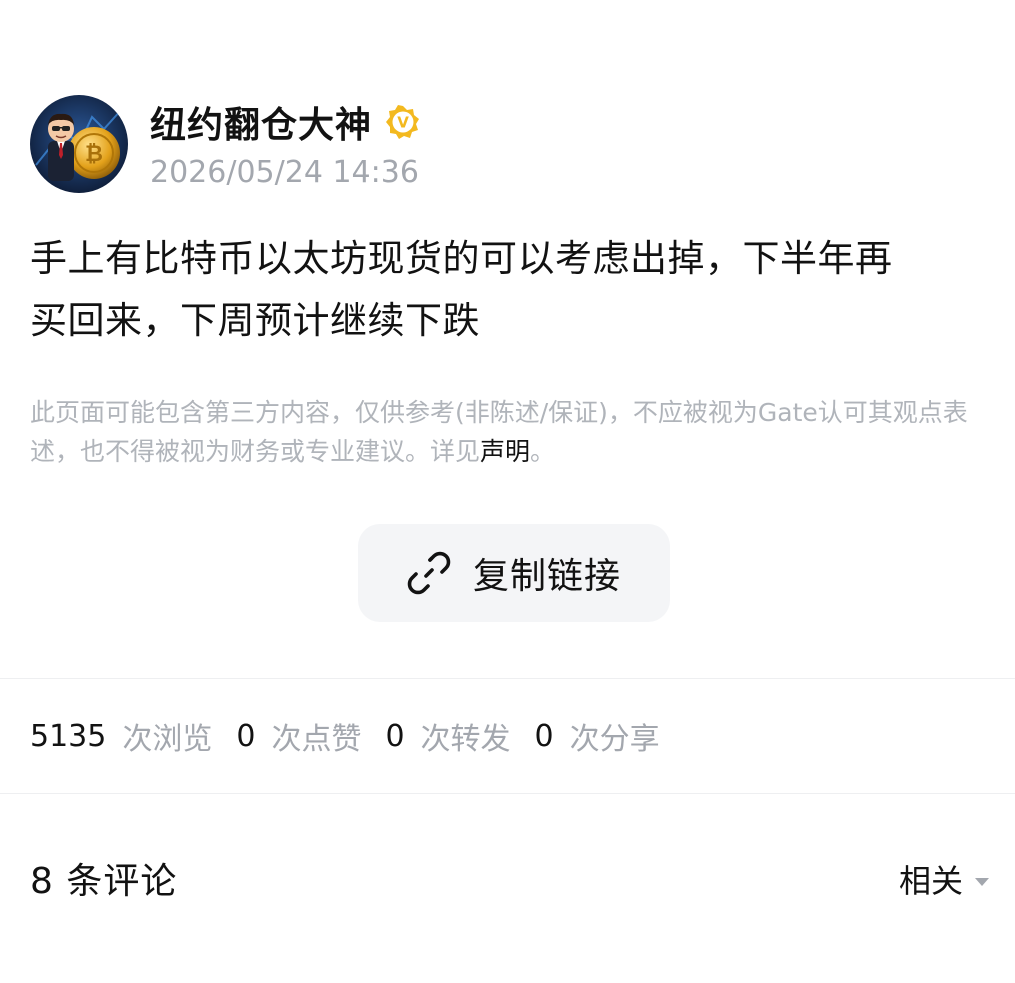  I want to click on author-meta: 纽约翻仓大神 V 2026/05/24 14:36, so click(285, 142).